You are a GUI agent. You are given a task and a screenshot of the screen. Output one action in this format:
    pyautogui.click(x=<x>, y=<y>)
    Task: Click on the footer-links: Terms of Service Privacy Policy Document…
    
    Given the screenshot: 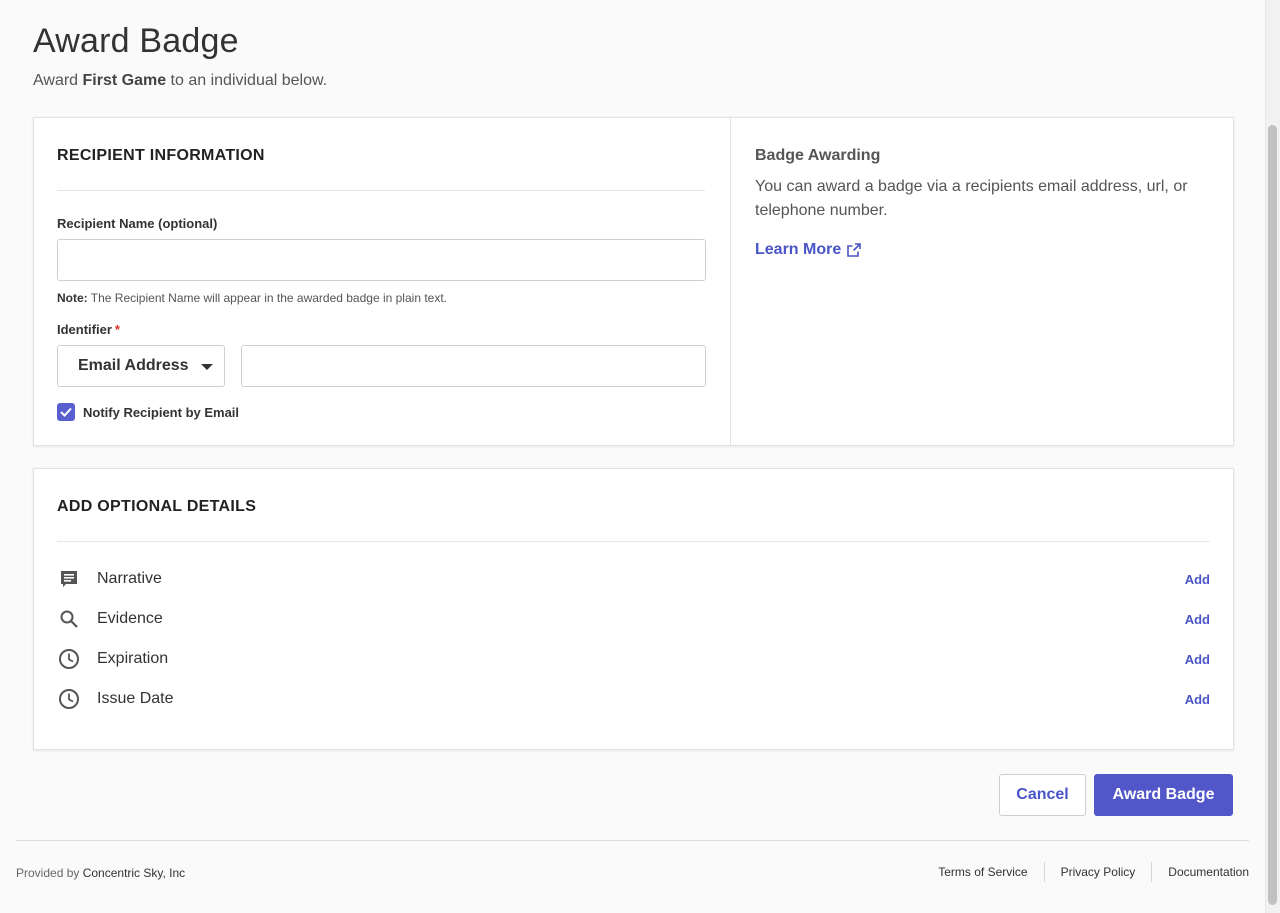 What is the action you would take?
    pyautogui.click(x=1085, y=872)
    